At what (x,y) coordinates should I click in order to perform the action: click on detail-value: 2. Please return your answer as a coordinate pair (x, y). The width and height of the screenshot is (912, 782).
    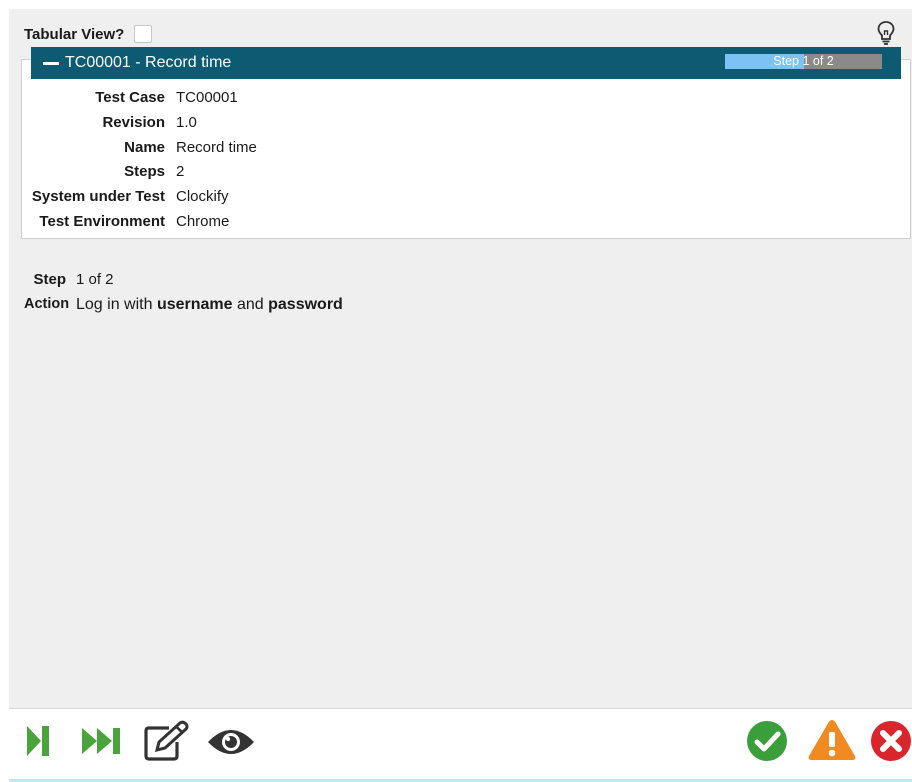
    Looking at the image, I should click on (180, 172).